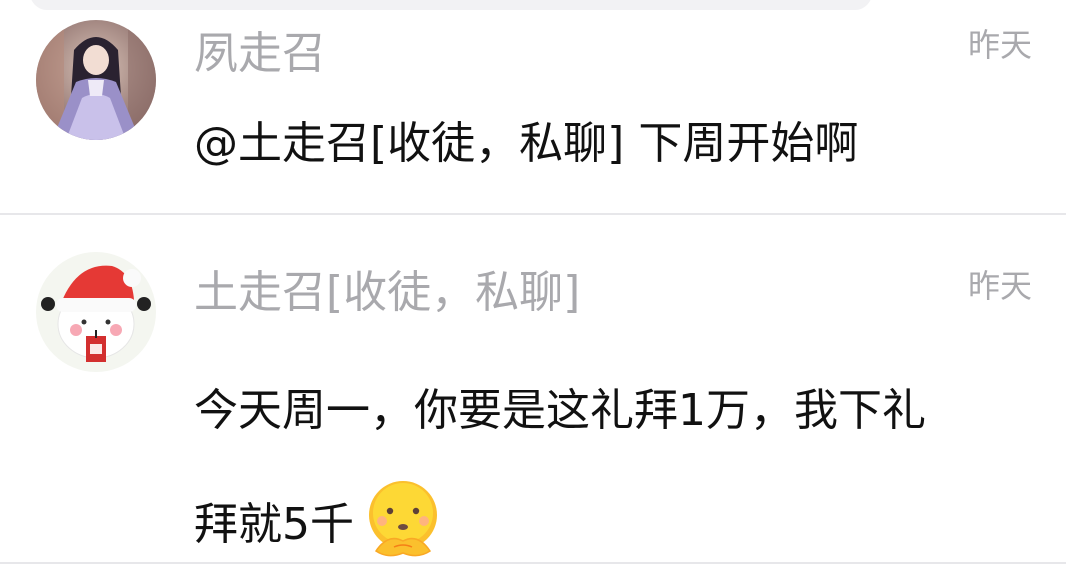  What do you see at coordinates (274, 524) in the screenshot?
I see `comment-text-fragment: 拜就5千` at bounding box center [274, 524].